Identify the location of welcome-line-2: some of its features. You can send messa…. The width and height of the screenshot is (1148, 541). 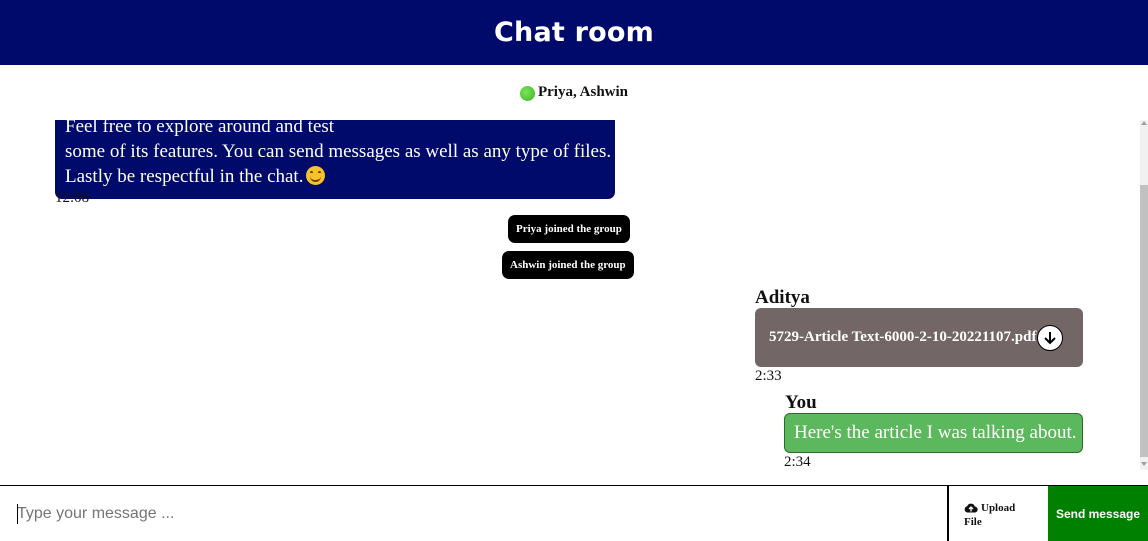
(338, 151).